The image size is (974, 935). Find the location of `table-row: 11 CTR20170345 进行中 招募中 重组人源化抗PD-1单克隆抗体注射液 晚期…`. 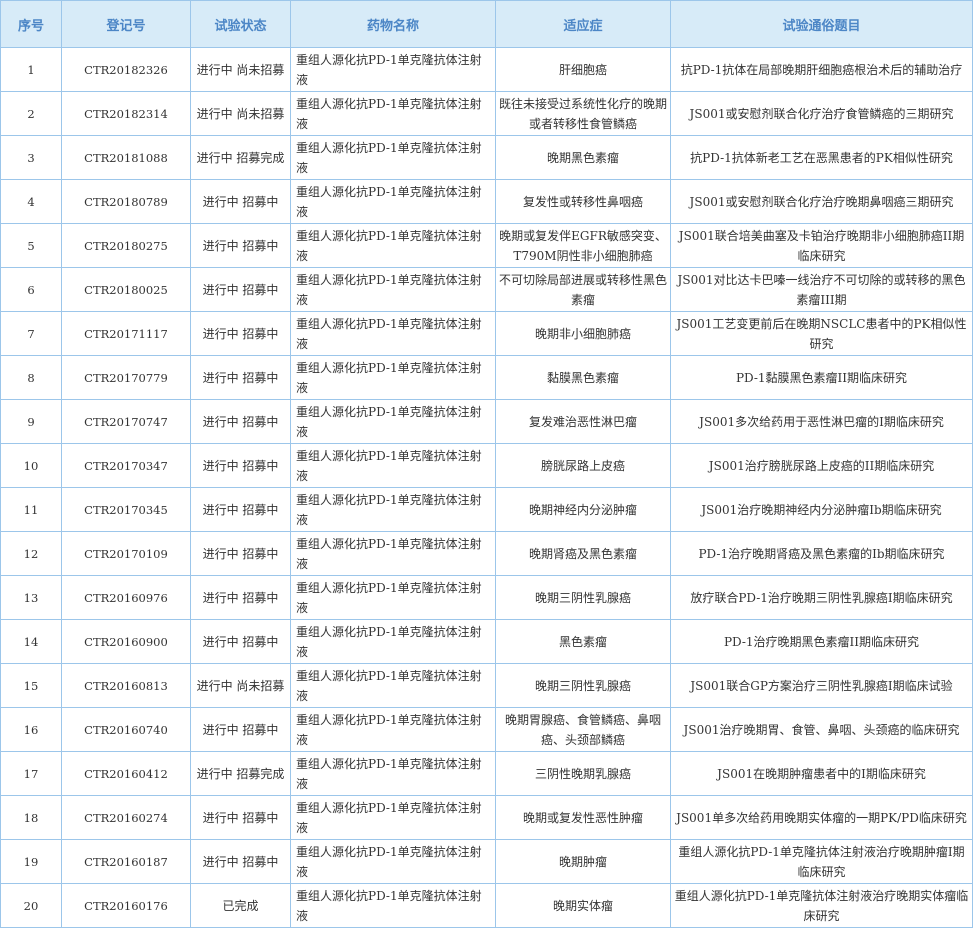

table-row: 11 CTR20170345 进行中 招募中 重组人源化抗PD-1单克隆抗体注射液 晚期… is located at coordinates (486, 509).